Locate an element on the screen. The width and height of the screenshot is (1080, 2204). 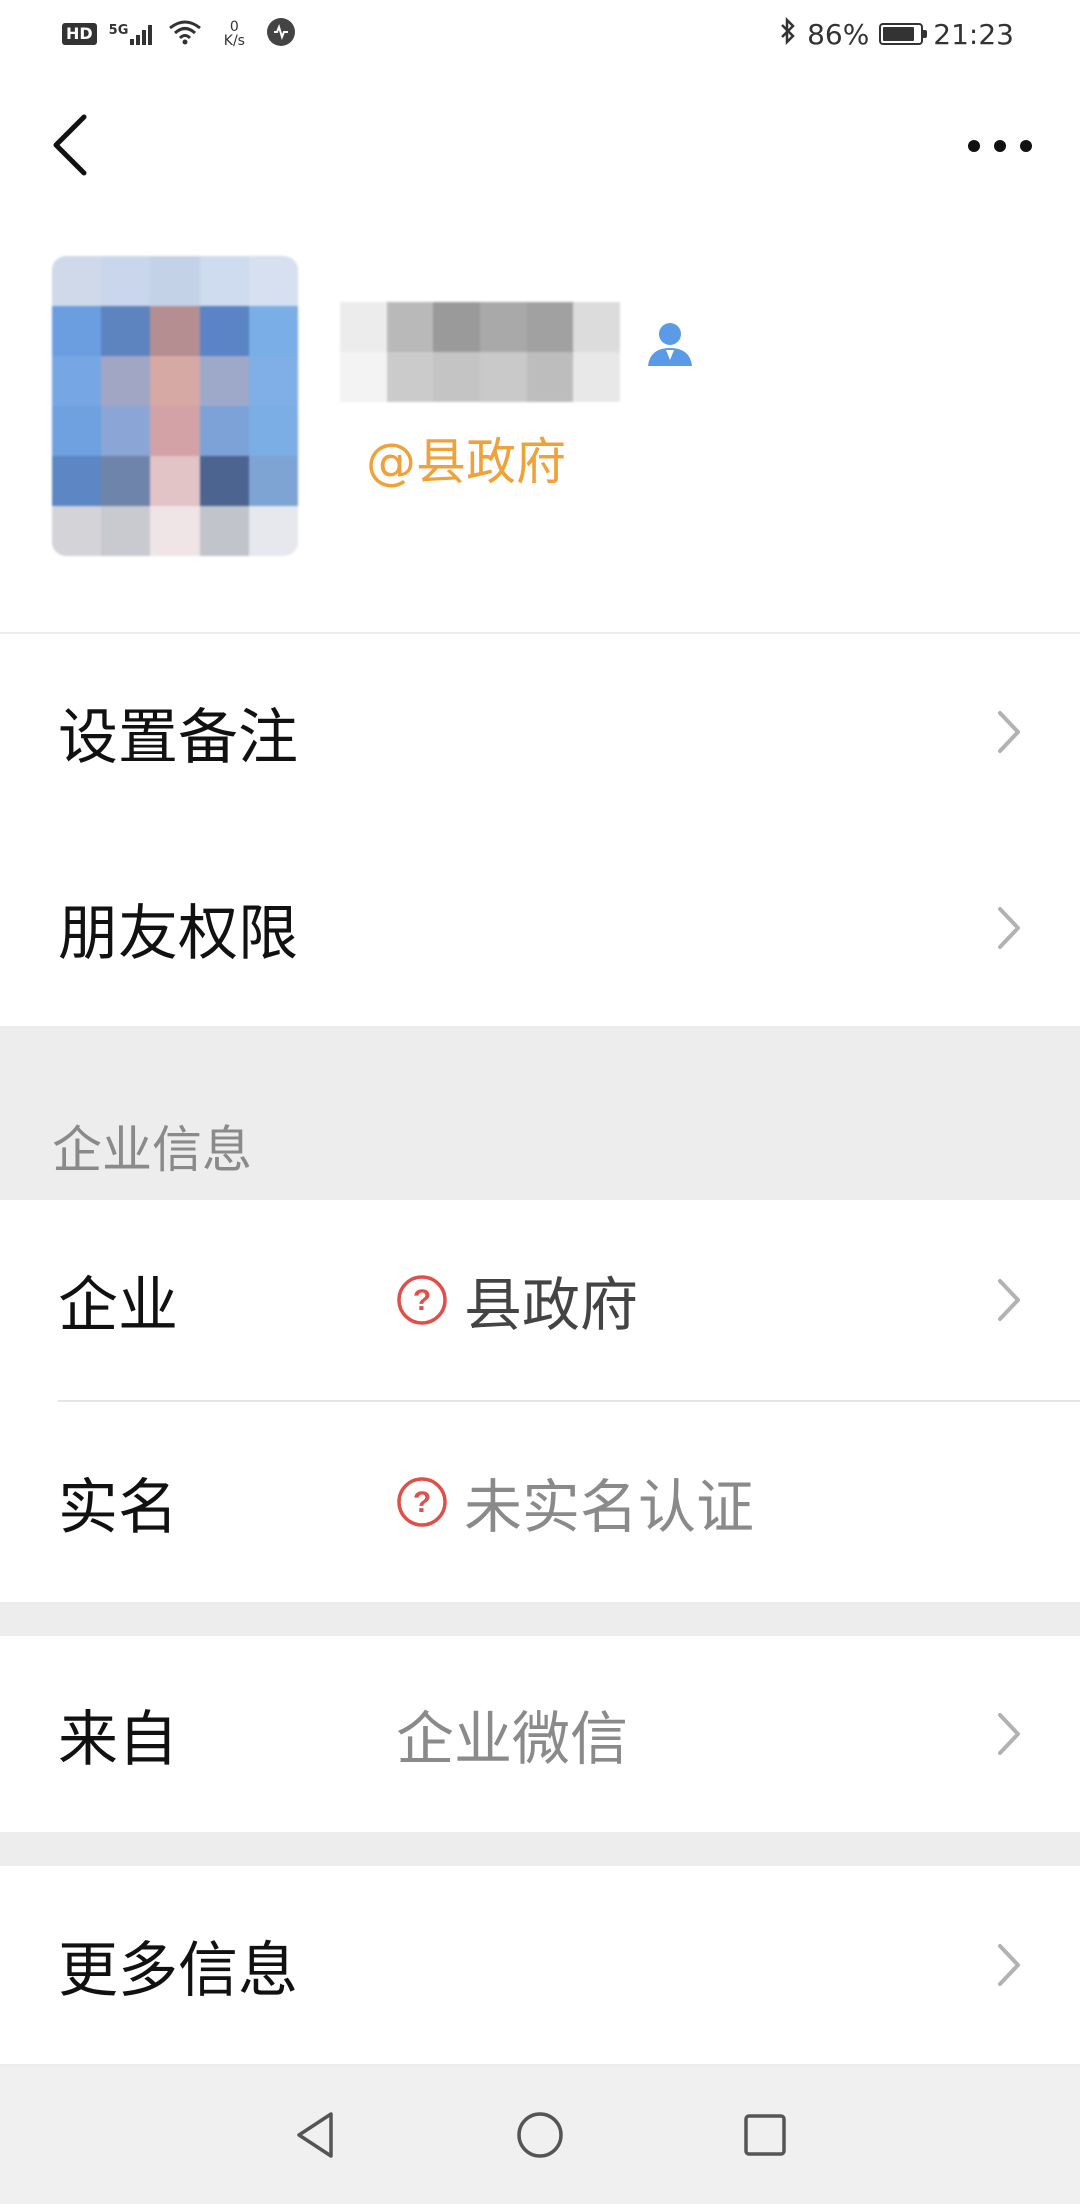
set-remark-label: 设置备注 is located at coordinates (178, 737).